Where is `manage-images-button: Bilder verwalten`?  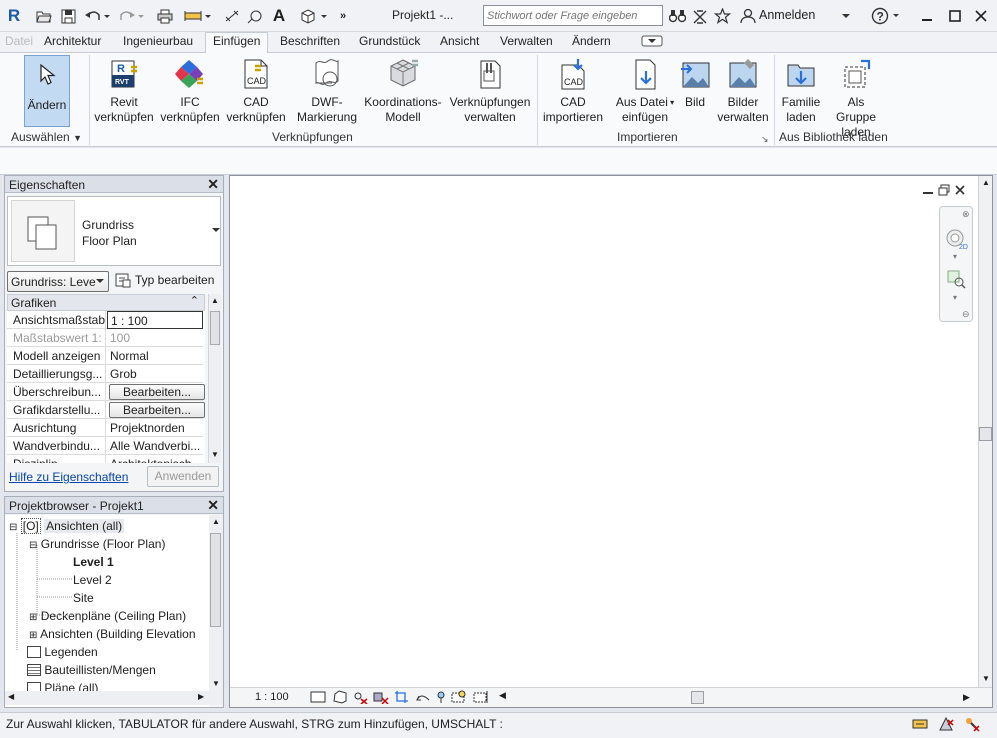
manage-images-button: Bilder verwalten is located at coordinates (743, 91).